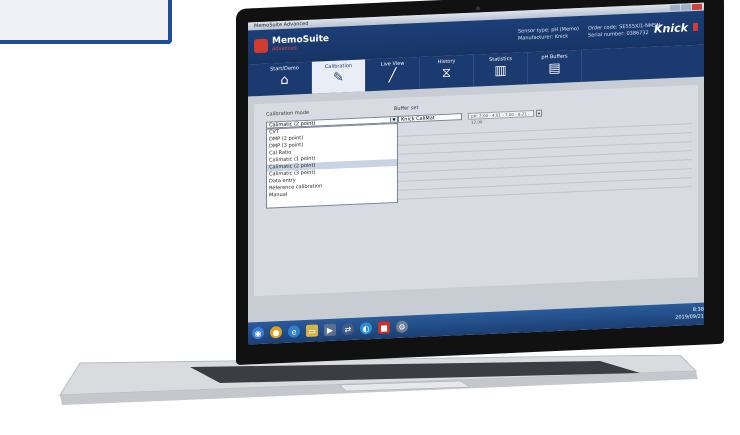 This screenshot has width=740, height=435. What do you see at coordinates (393, 119) in the screenshot?
I see `chevron-down-icon: ▼` at bounding box center [393, 119].